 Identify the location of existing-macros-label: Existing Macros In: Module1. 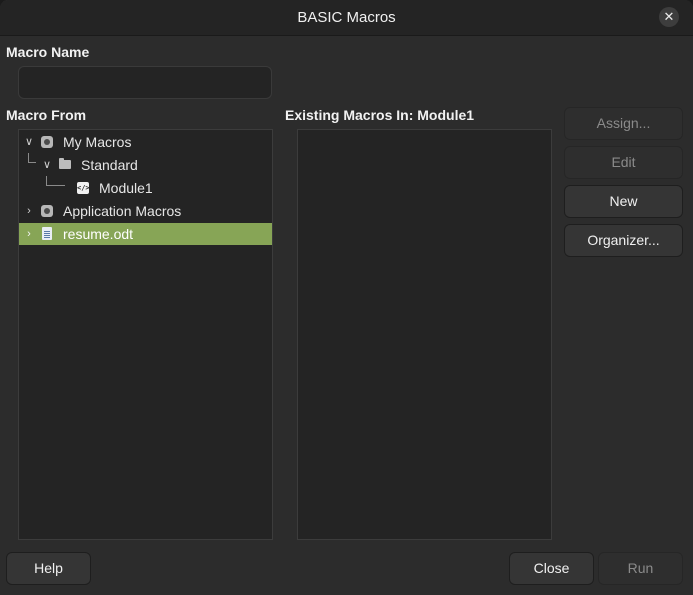
(380, 115).